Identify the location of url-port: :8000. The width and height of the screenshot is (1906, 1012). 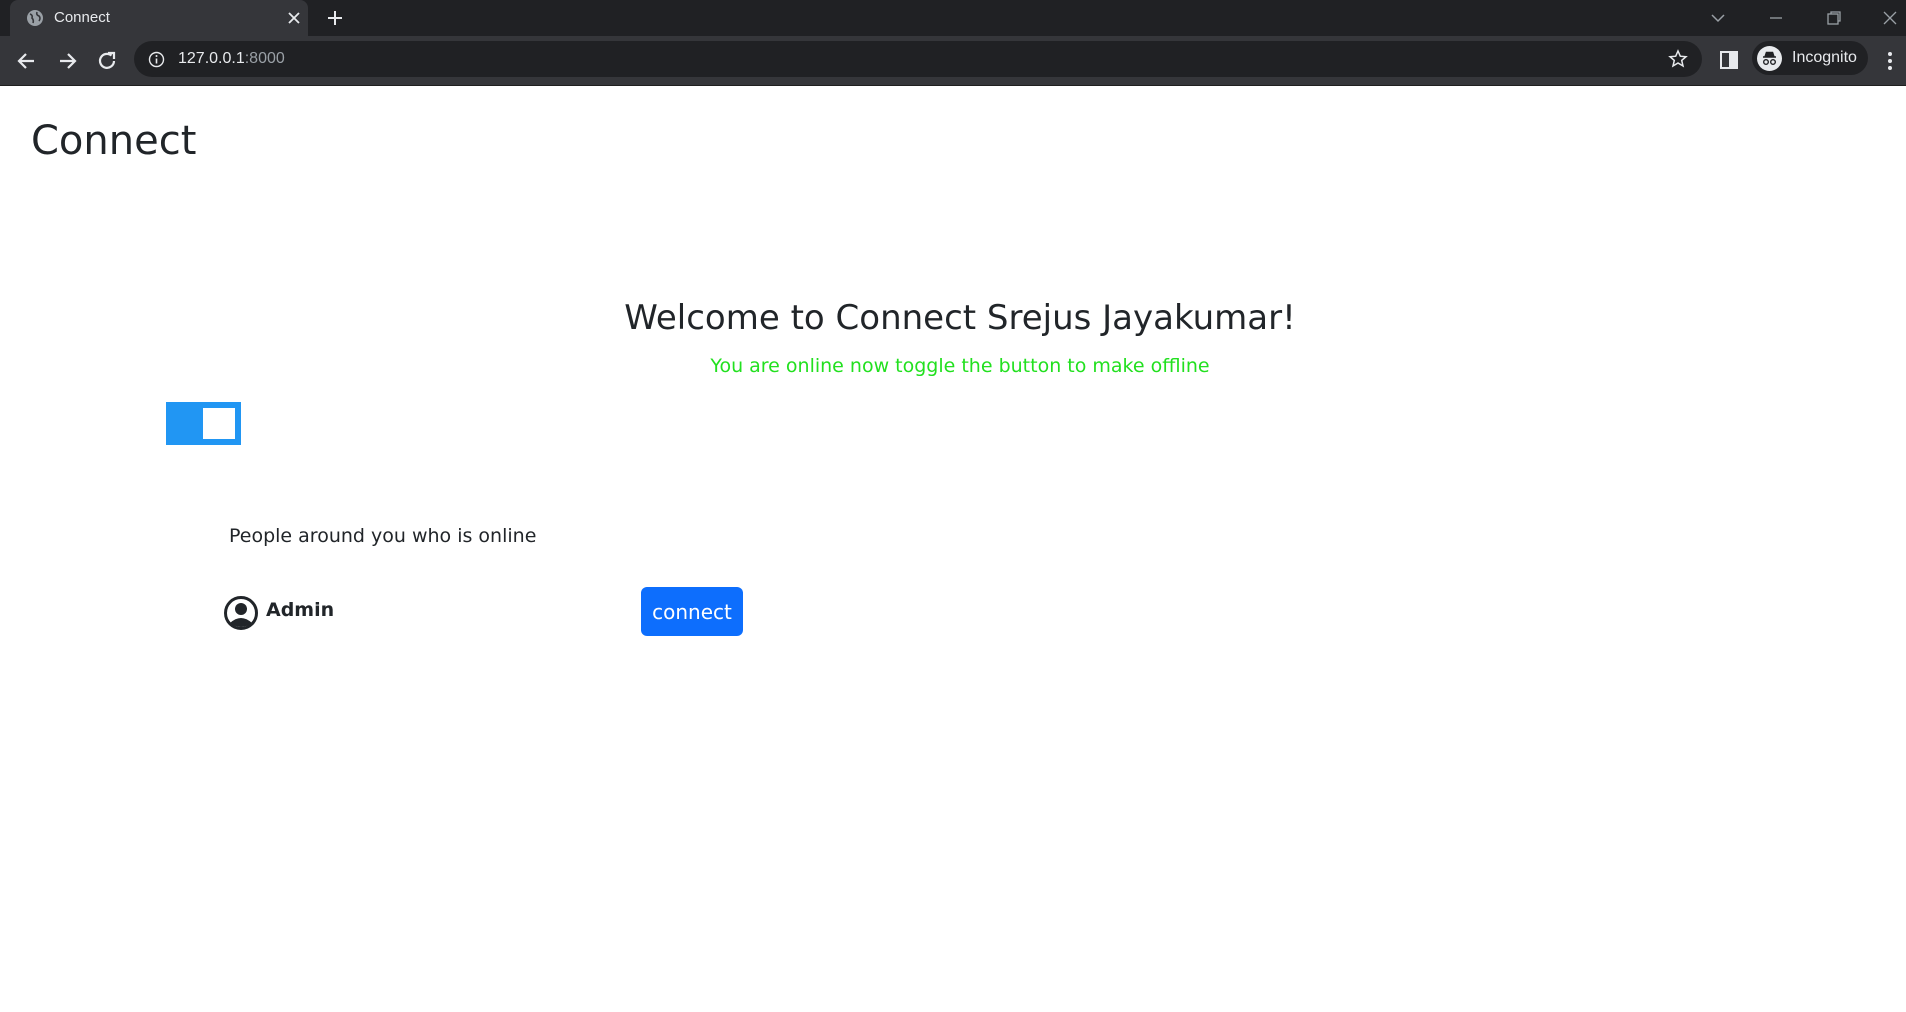
(264, 58).